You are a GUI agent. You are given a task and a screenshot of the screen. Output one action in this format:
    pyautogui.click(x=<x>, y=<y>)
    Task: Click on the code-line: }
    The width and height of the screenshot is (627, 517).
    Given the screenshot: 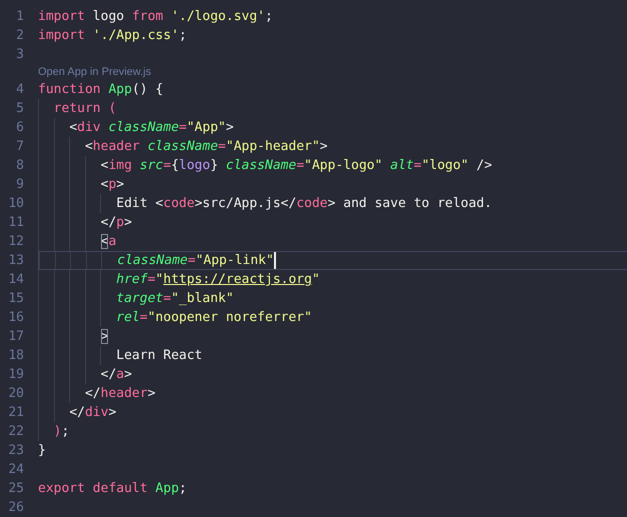 What is the action you would take?
    pyautogui.click(x=42, y=450)
    